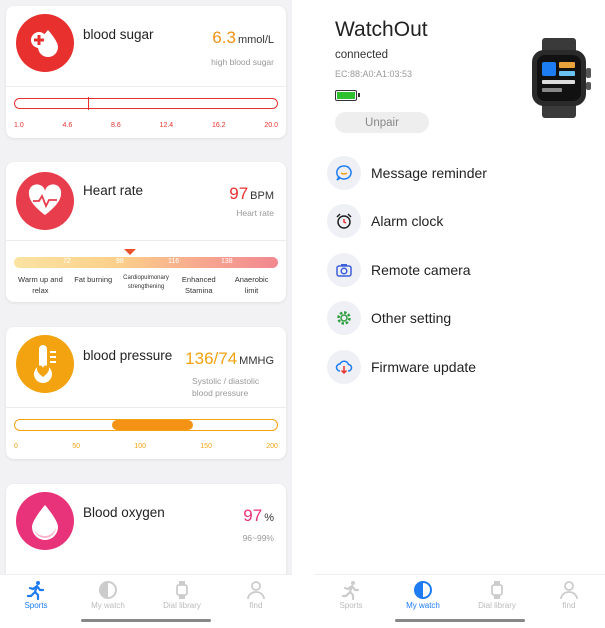  I want to click on blood-oxygen-card: Blood oxygen 97% 96~99%, so click(146, 534).